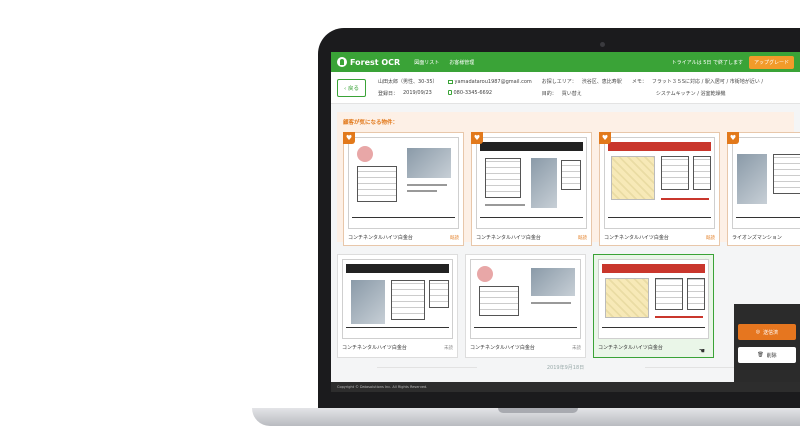 This screenshot has width=800, height=436. What do you see at coordinates (601, 82) in the screenshot?
I see `area-value: 渋谷区、恵比寿駅` at bounding box center [601, 82].